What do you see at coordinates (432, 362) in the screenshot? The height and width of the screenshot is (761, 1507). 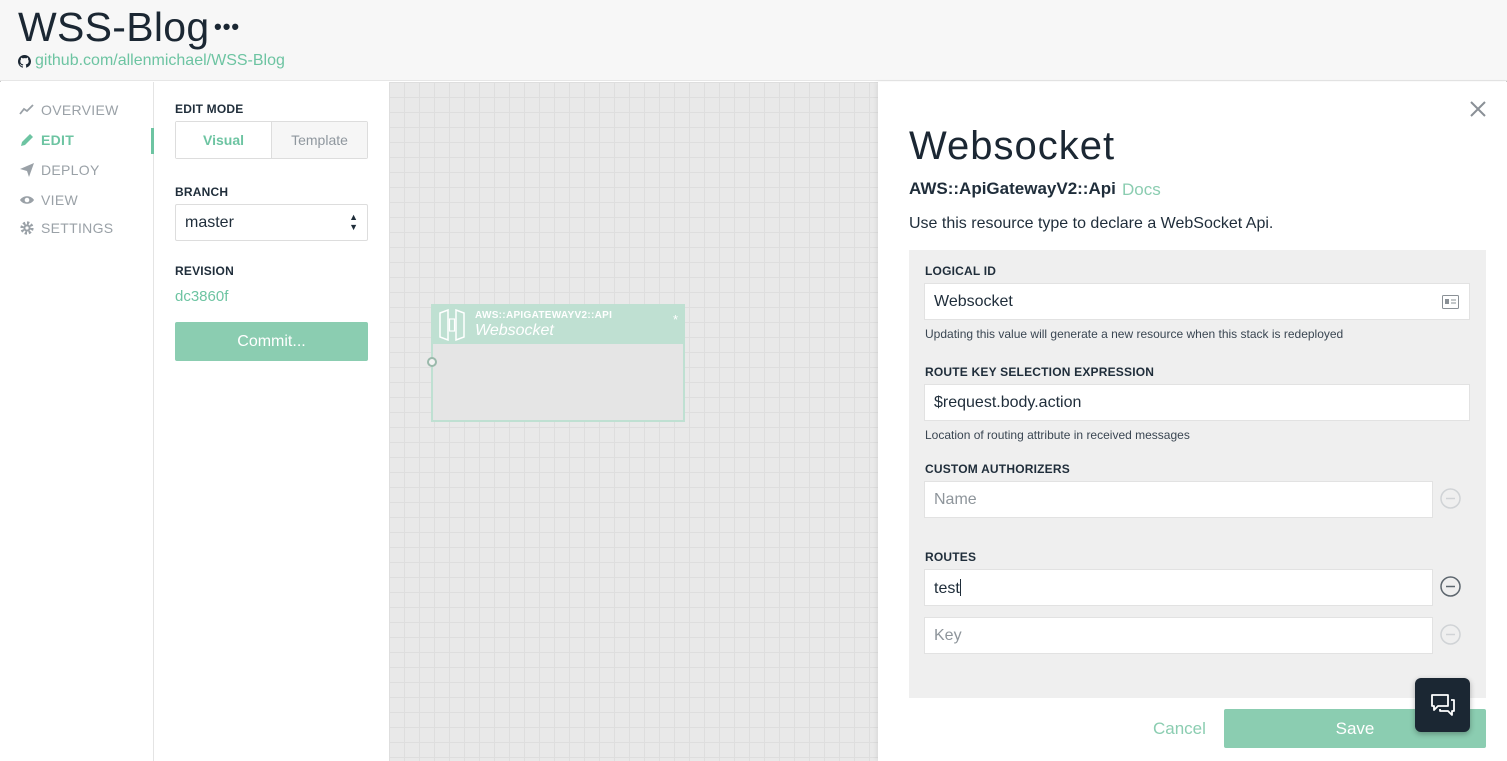 I see `node-port` at bounding box center [432, 362].